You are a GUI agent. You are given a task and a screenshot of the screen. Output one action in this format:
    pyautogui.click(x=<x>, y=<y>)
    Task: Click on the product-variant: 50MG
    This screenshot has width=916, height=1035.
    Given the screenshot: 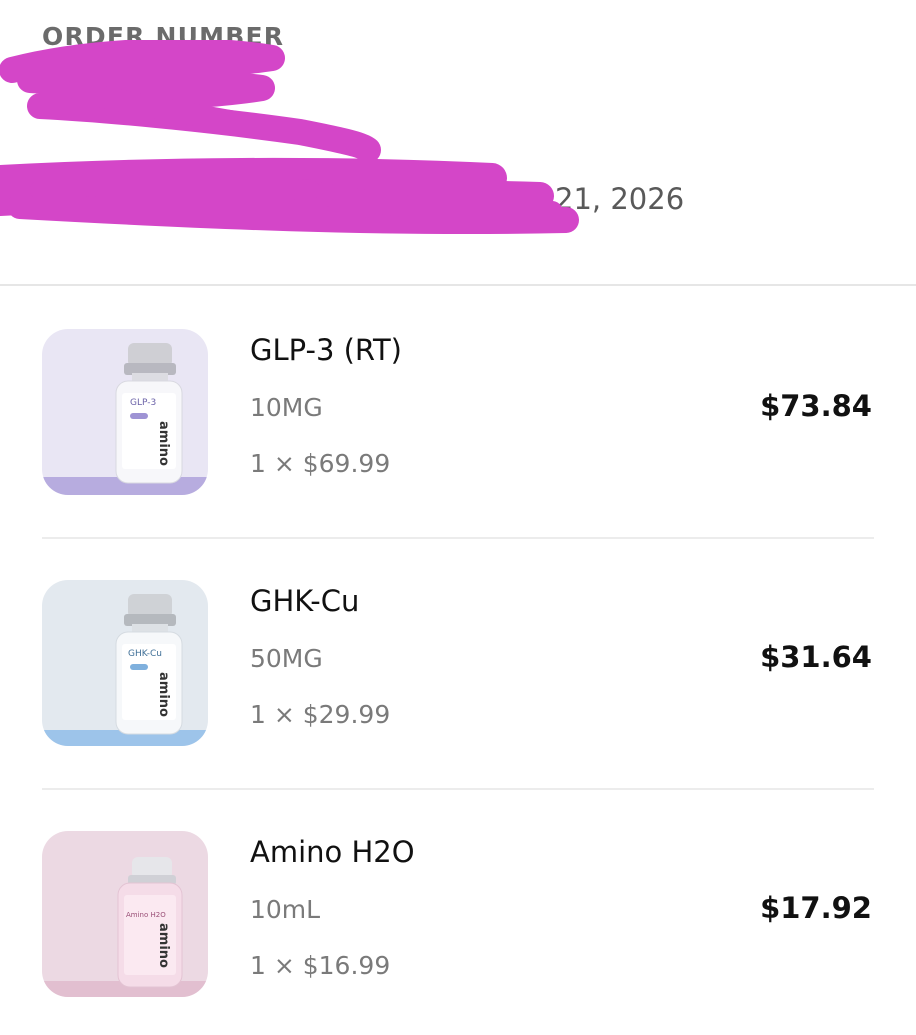 What is the action you would take?
    pyautogui.click(x=286, y=658)
    